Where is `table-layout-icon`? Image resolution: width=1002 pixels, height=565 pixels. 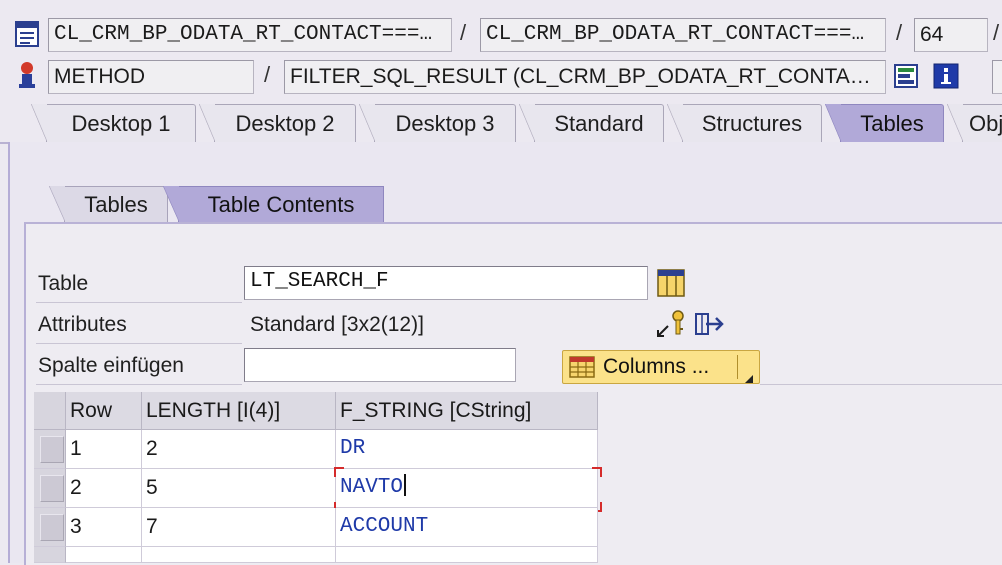 table-layout-icon is located at coordinates (671, 283).